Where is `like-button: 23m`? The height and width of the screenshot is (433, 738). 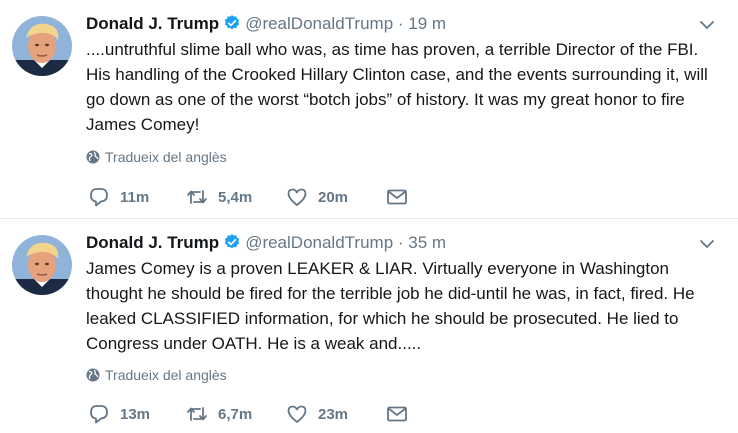 like-button: 23m is located at coordinates (317, 414).